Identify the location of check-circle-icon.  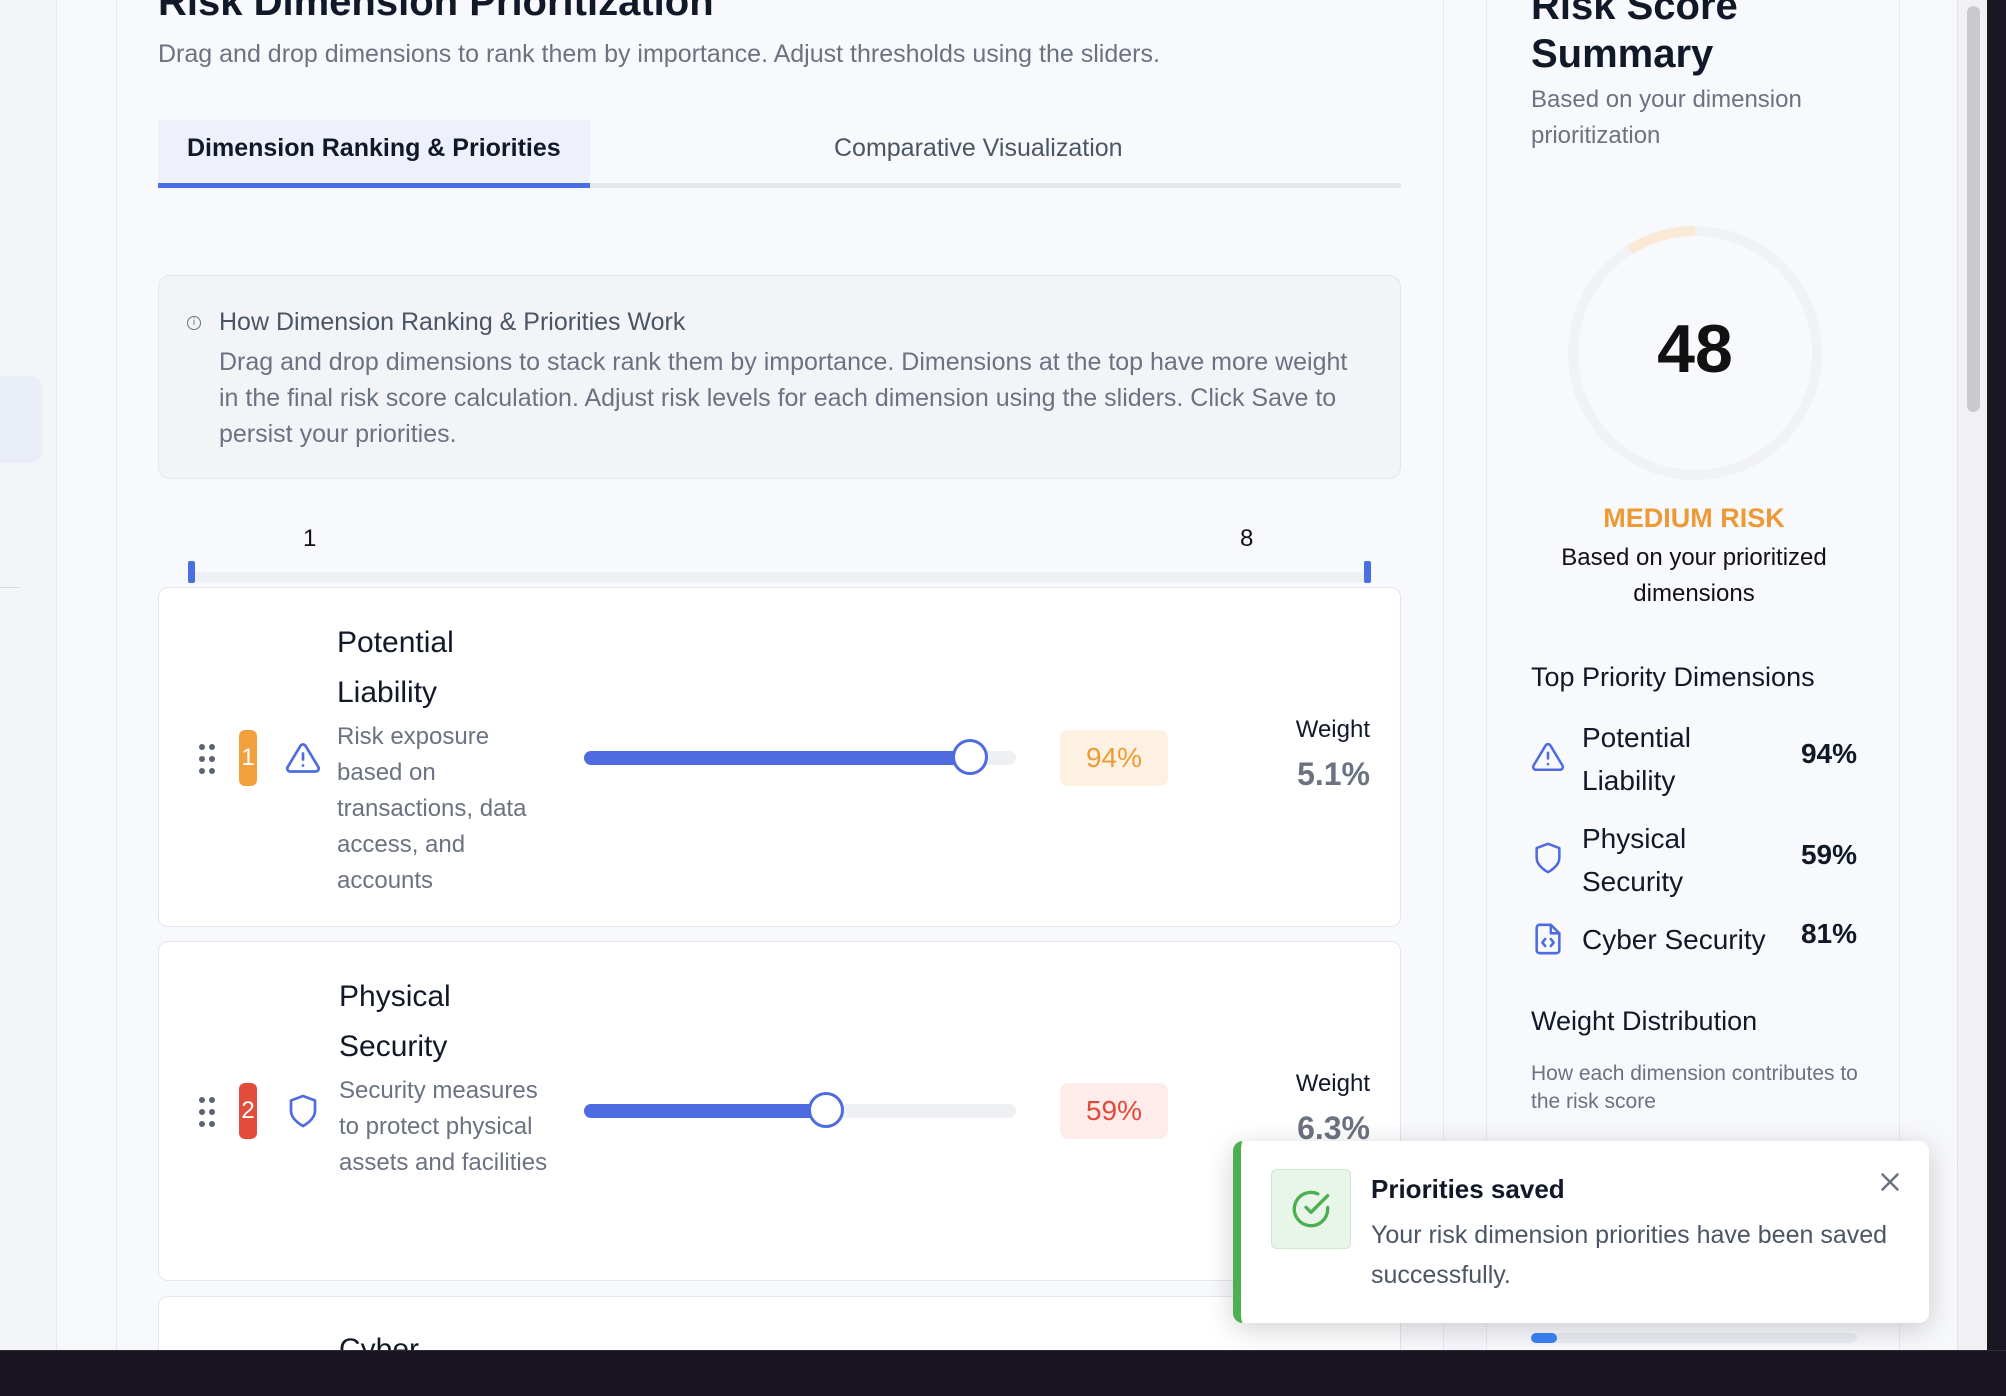
(1311, 1209).